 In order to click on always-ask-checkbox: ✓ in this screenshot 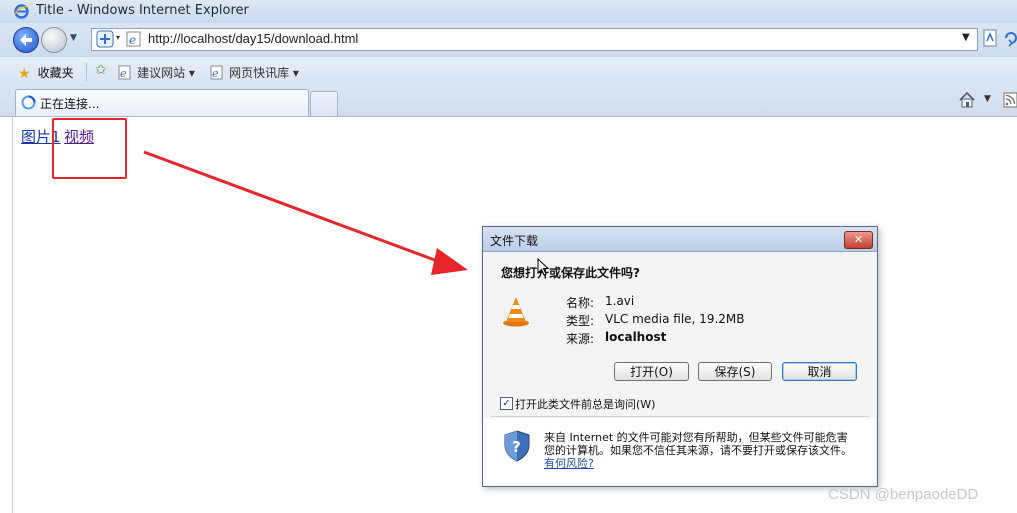, I will do `click(506, 403)`.